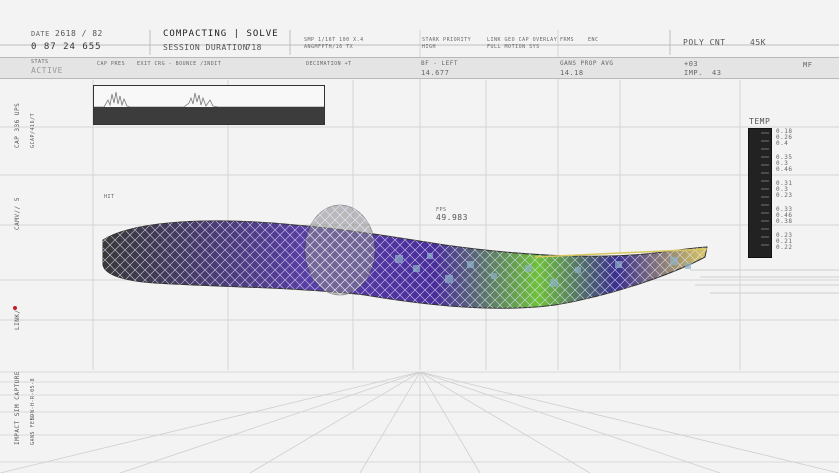  I want to click on temp-value: 0.23, so click(784, 195).